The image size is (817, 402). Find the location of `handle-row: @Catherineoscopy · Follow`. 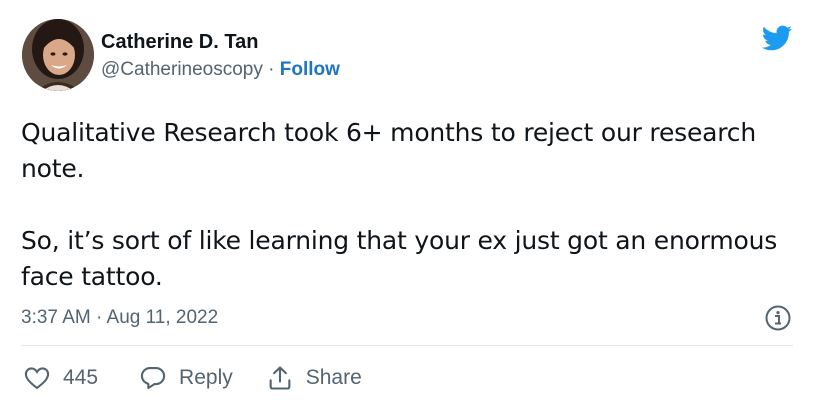

handle-row: @Catherineoscopy · Follow is located at coordinates (220, 70).